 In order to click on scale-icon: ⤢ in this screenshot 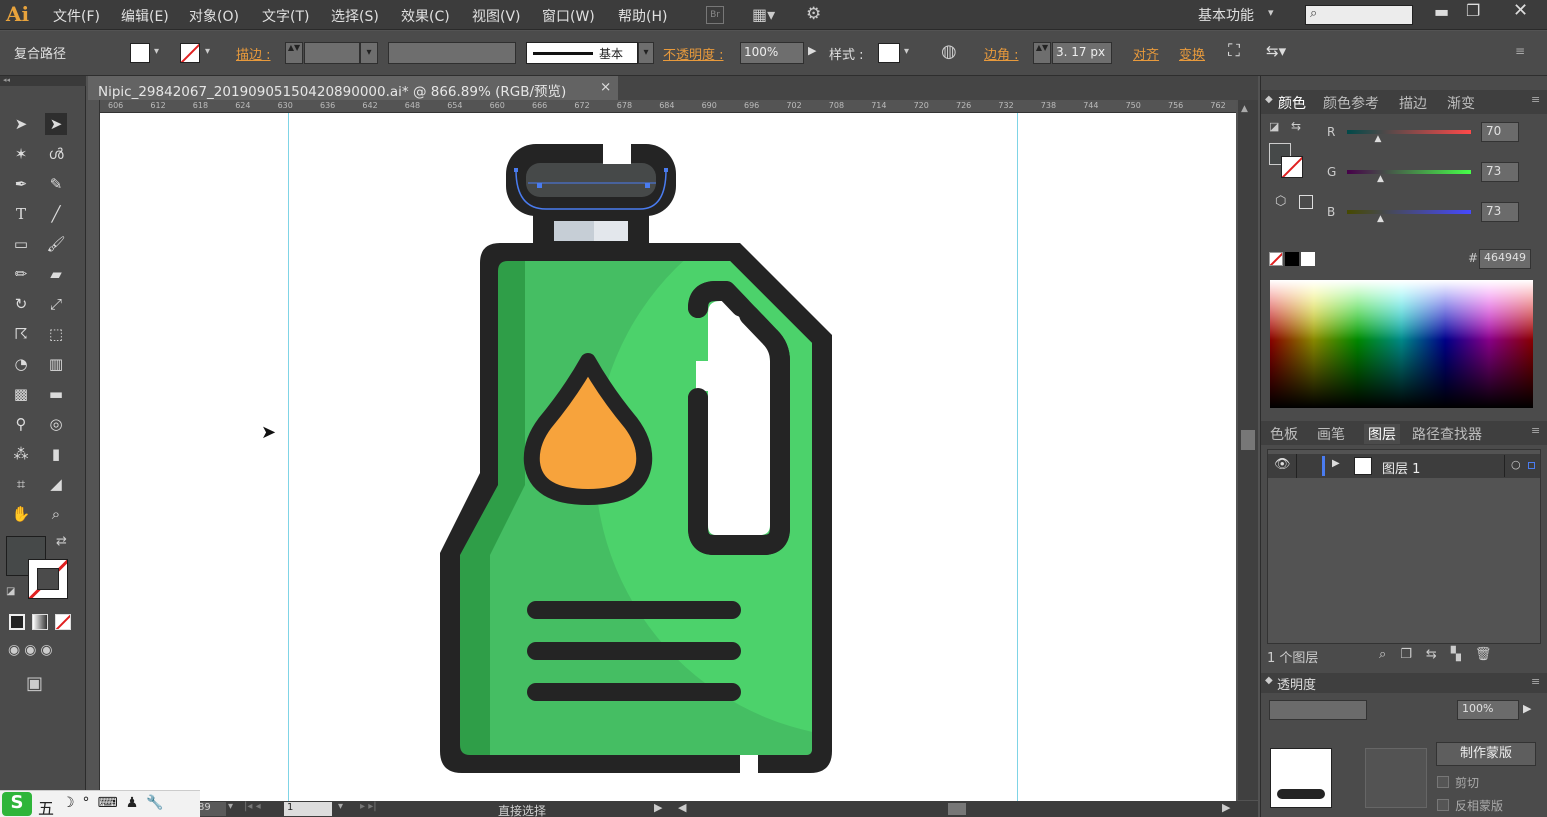, I will do `click(56, 304)`.